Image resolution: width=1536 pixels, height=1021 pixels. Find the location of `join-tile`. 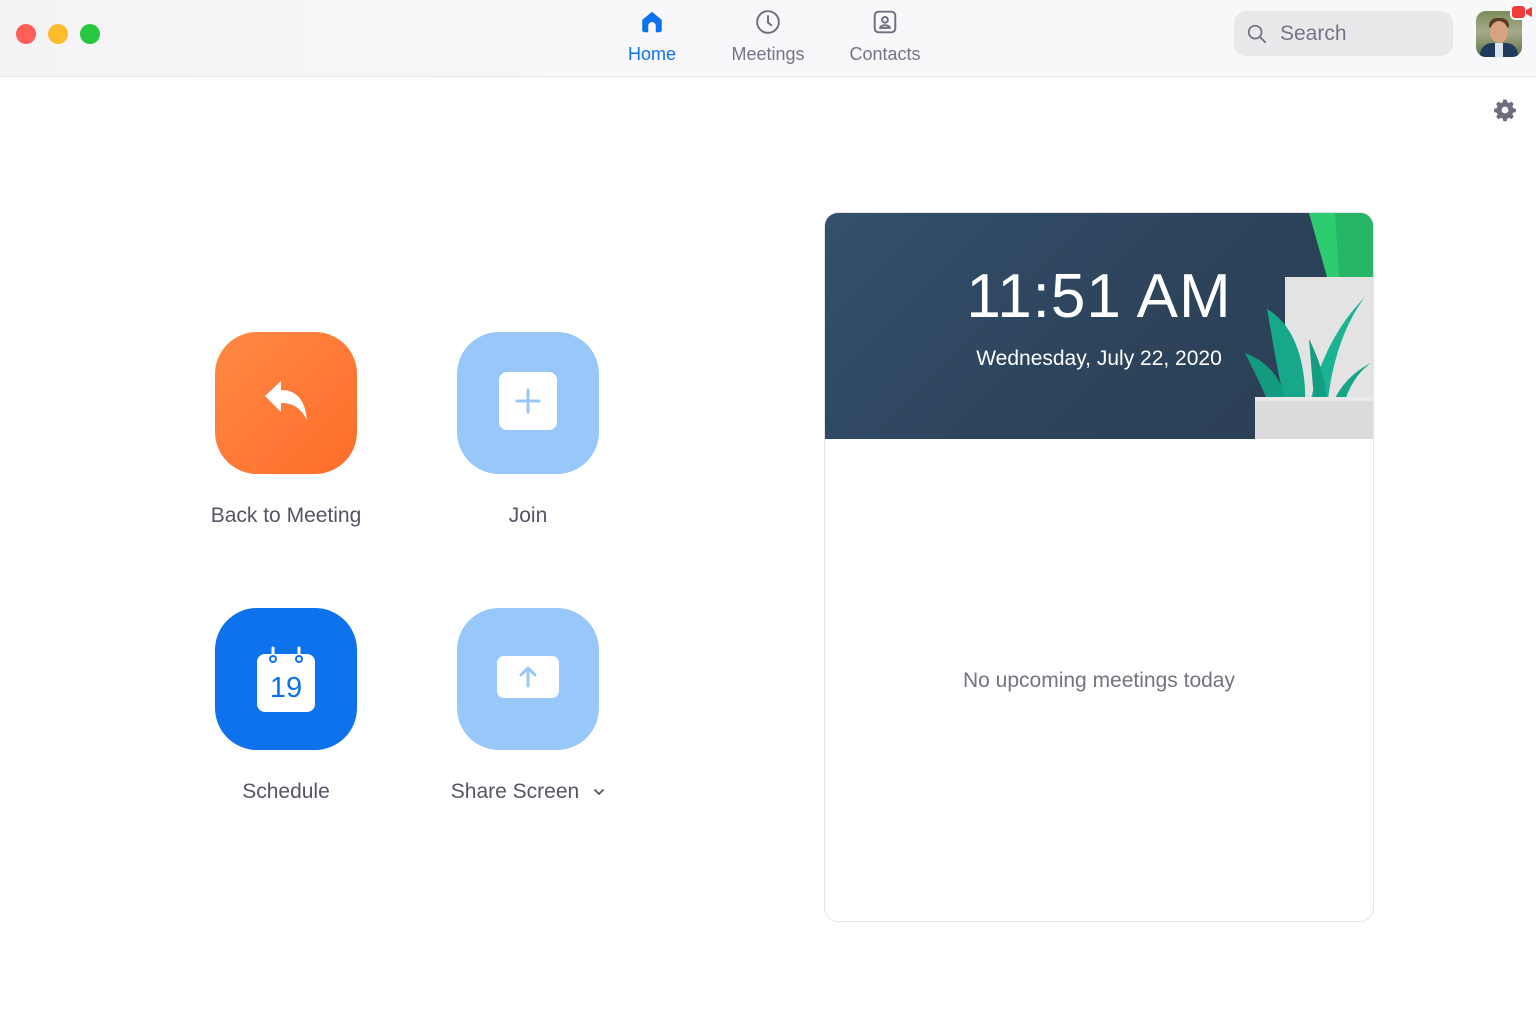

join-tile is located at coordinates (528, 403).